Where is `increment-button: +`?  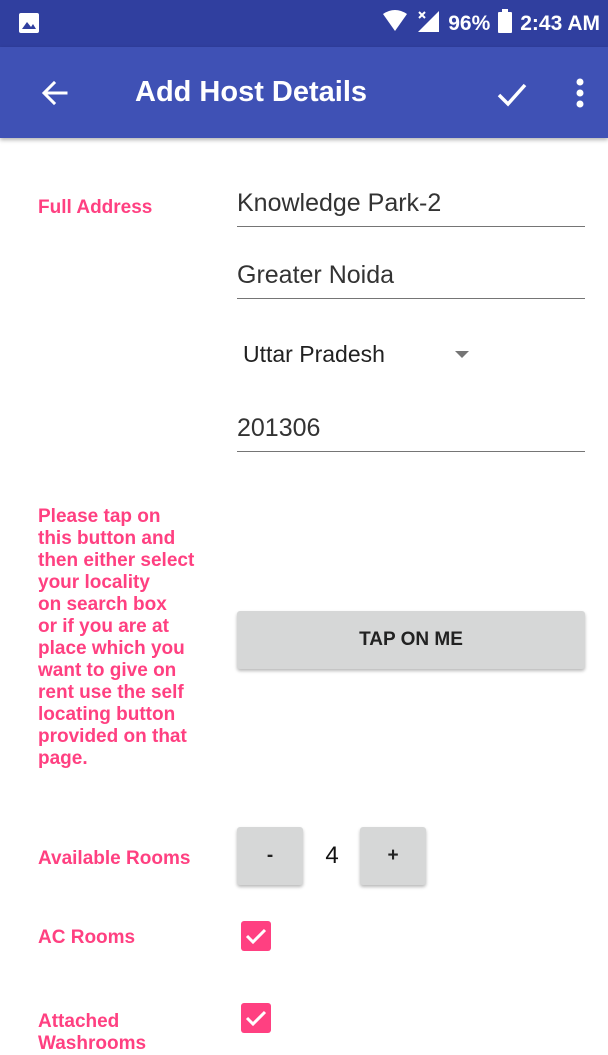
increment-button: + is located at coordinates (393, 856).